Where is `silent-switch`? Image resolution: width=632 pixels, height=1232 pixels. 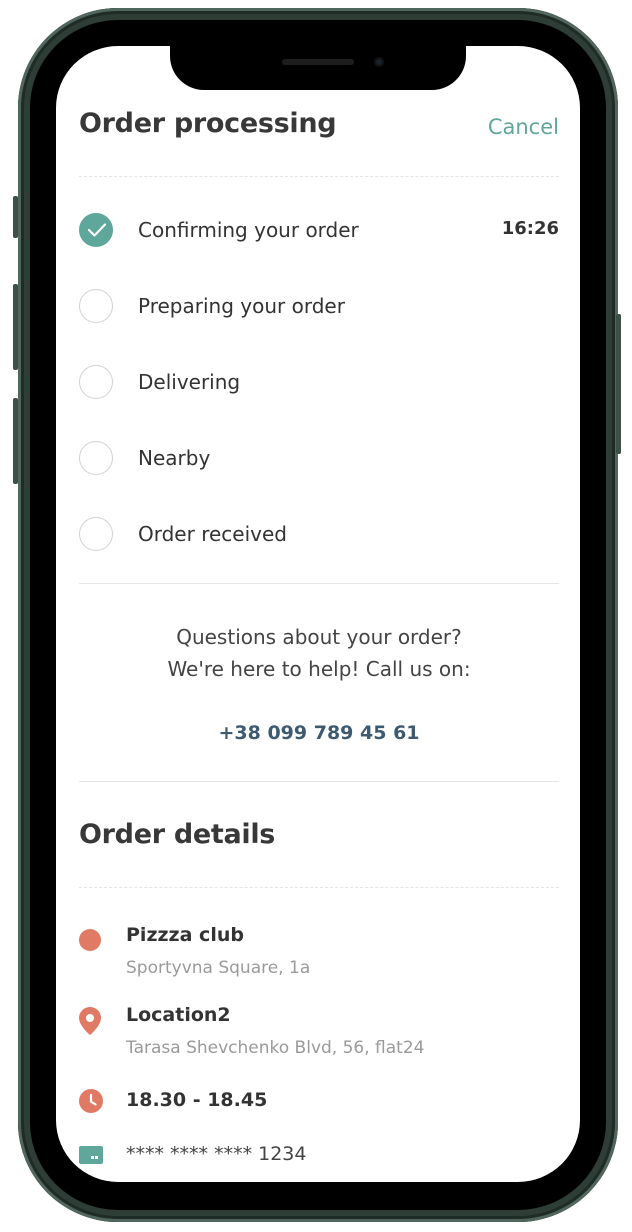
silent-switch is located at coordinates (15, 217).